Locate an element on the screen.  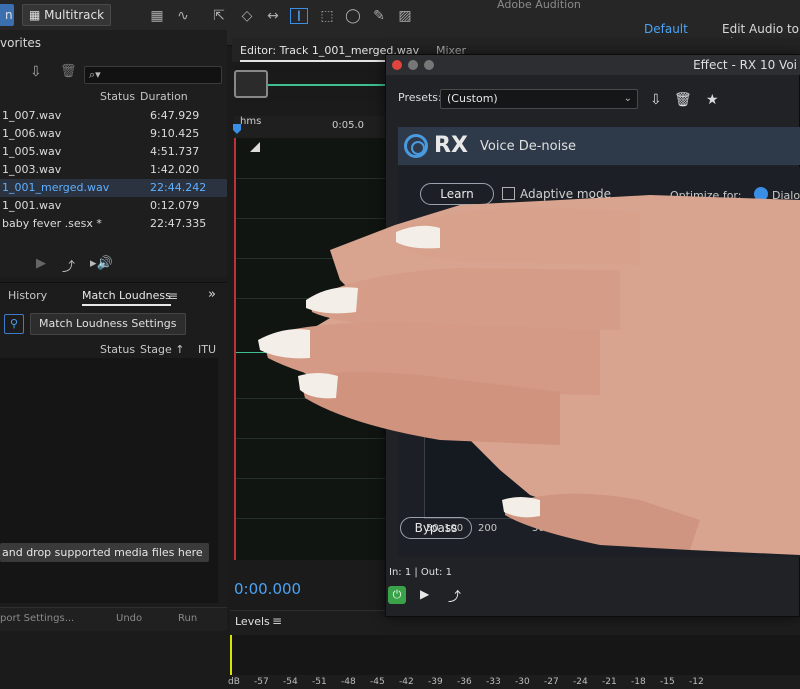
auto-play-speaker-icon: ▸🔊 is located at coordinates (101, 263).